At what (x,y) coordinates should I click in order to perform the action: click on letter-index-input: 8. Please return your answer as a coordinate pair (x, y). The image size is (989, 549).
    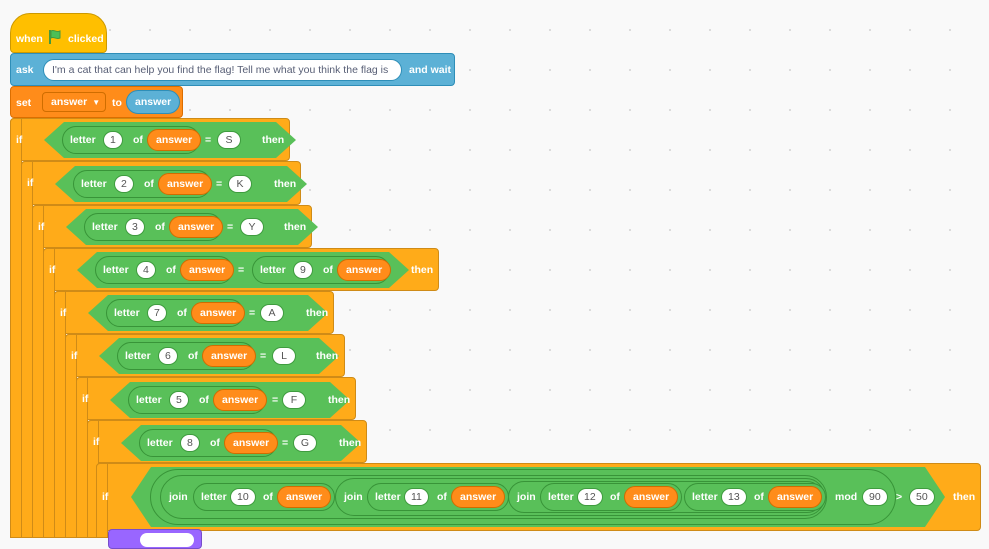
    Looking at the image, I should click on (190, 443).